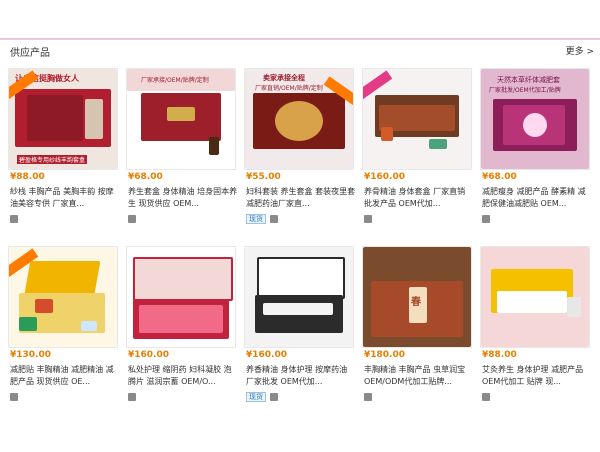 The image size is (600, 452). I want to click on product-price: ¥55.00, so click(263, 177).